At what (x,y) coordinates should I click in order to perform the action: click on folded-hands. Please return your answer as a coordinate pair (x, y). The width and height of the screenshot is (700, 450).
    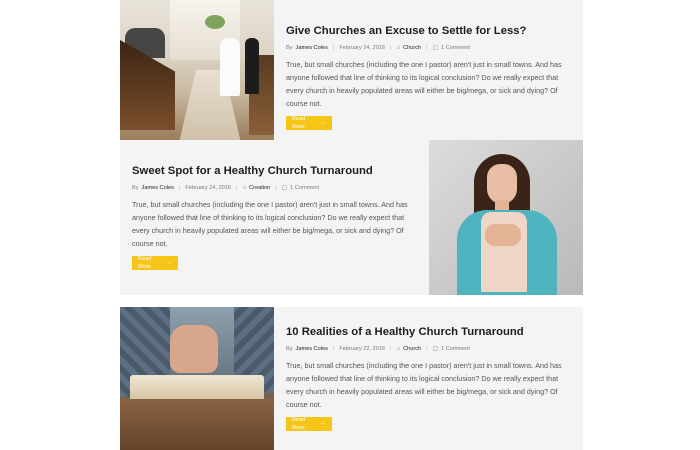
    Looking at the image, I should click on (194, 349).